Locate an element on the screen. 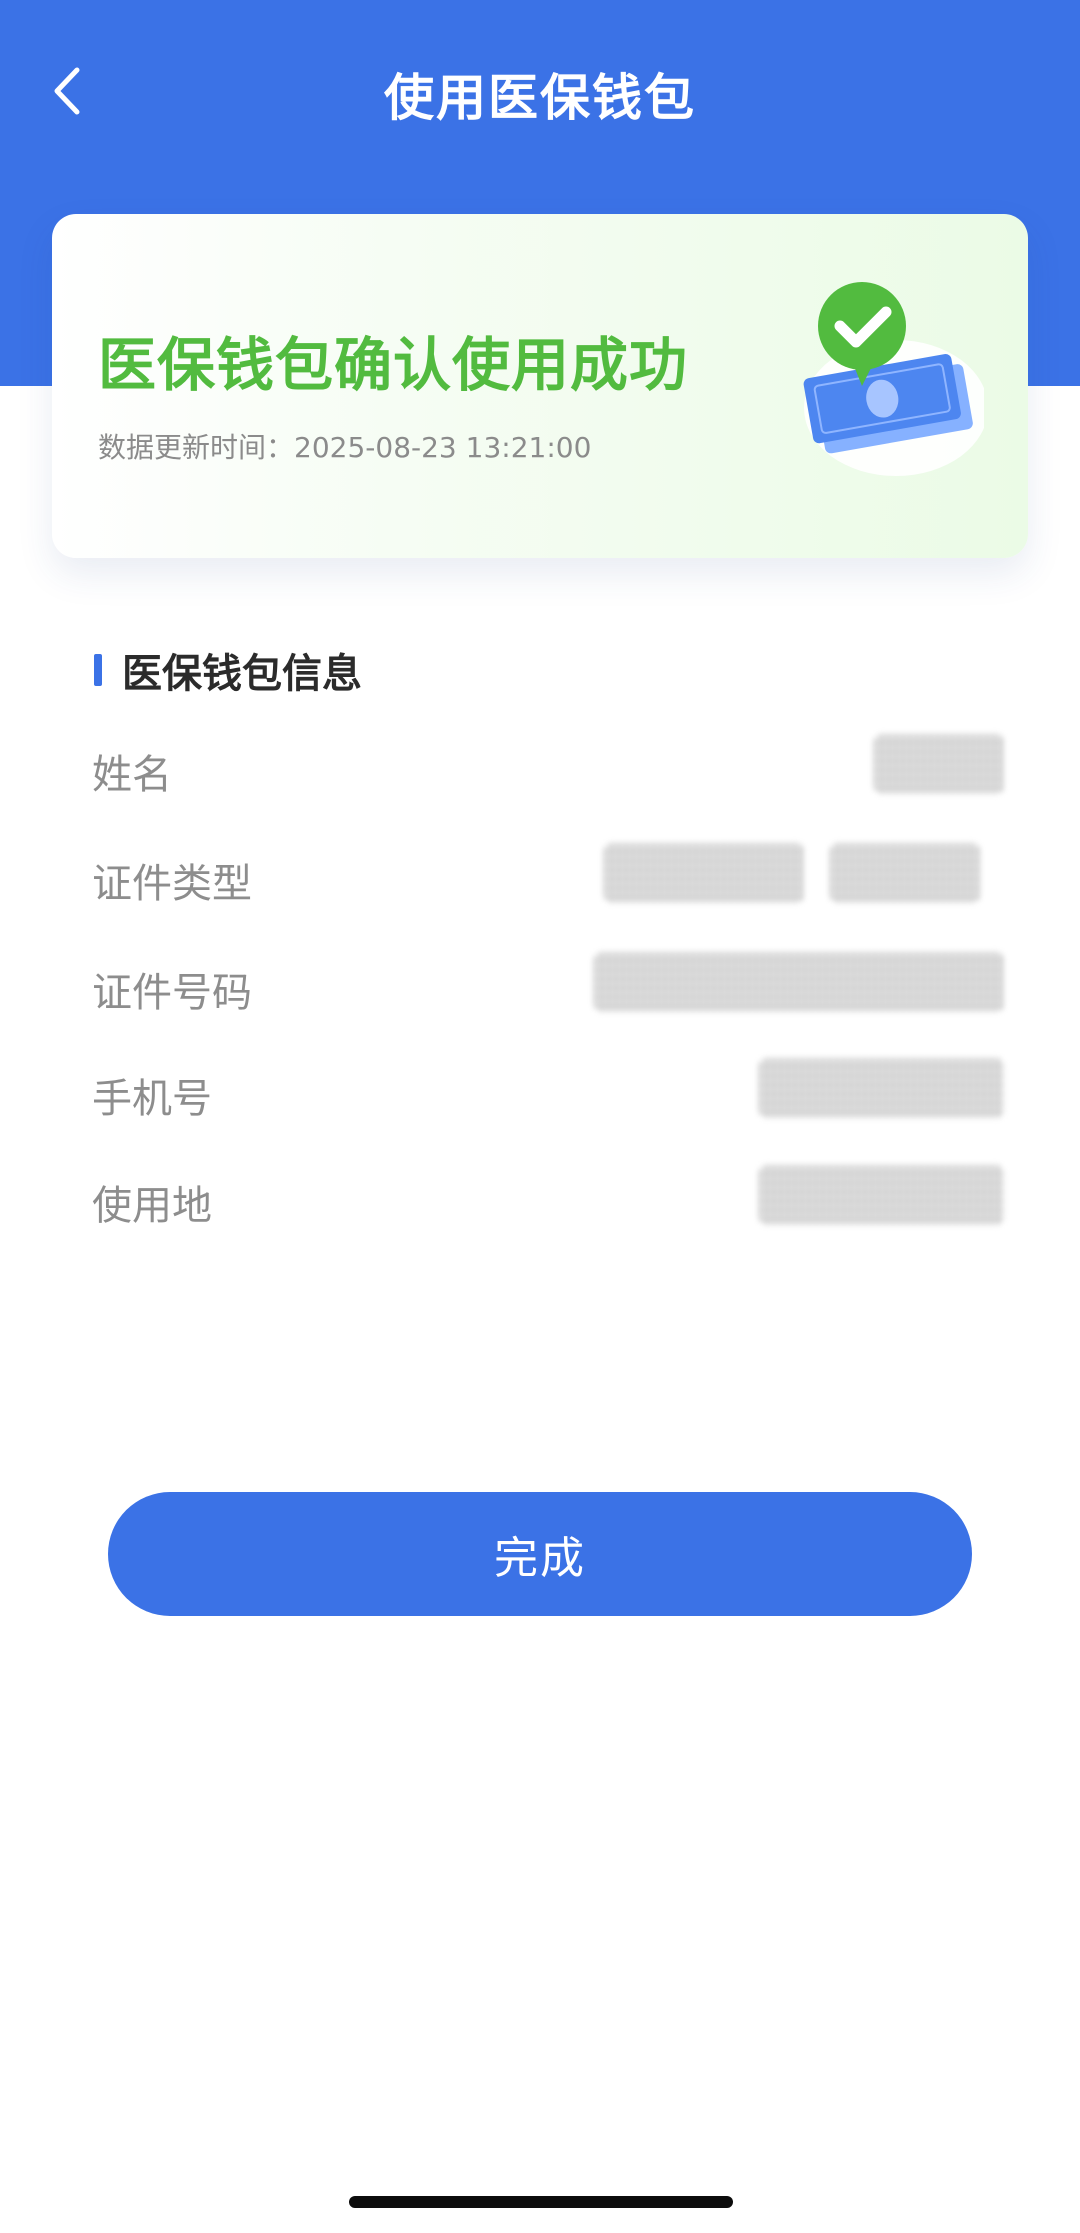  status-card: 医保钱包确认使用成功 数据更新时间：2025-08-23 13:21:00 is located at coordinates (540, 386).